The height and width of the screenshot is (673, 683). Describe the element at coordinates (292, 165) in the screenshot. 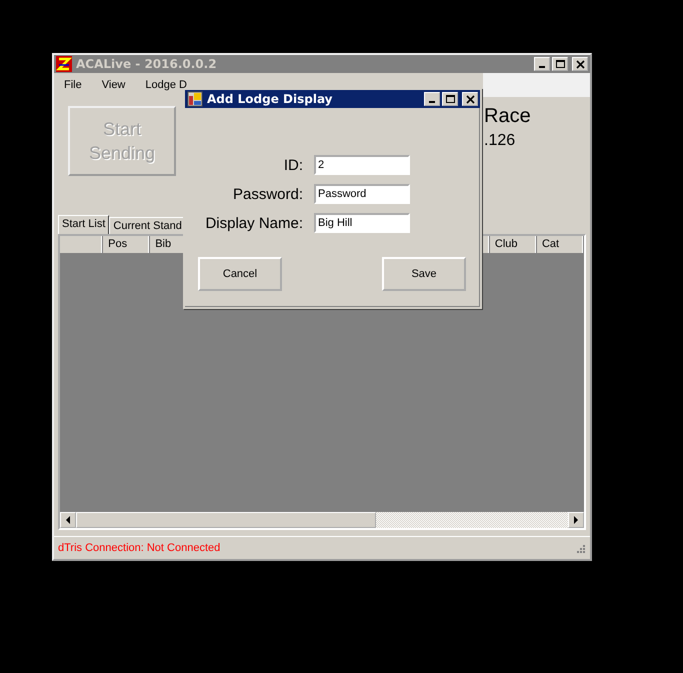

I see `field-label: ID:` at that location.